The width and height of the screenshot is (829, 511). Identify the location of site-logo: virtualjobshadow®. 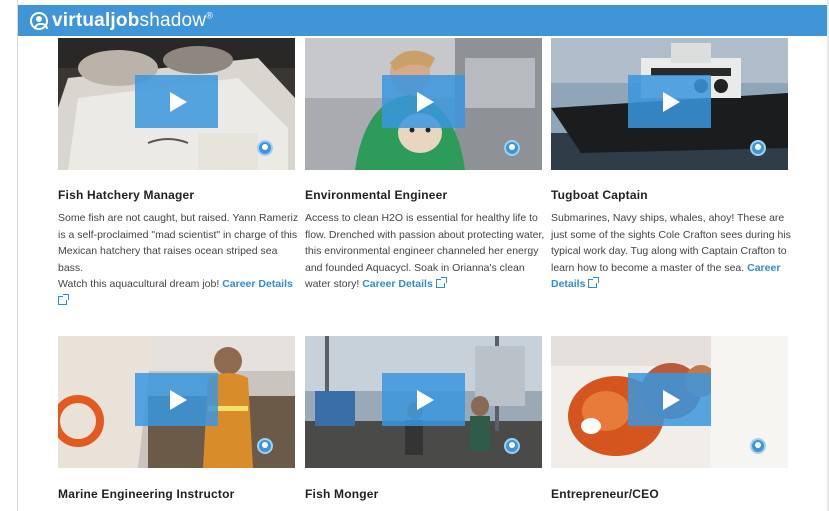
(132, 21).